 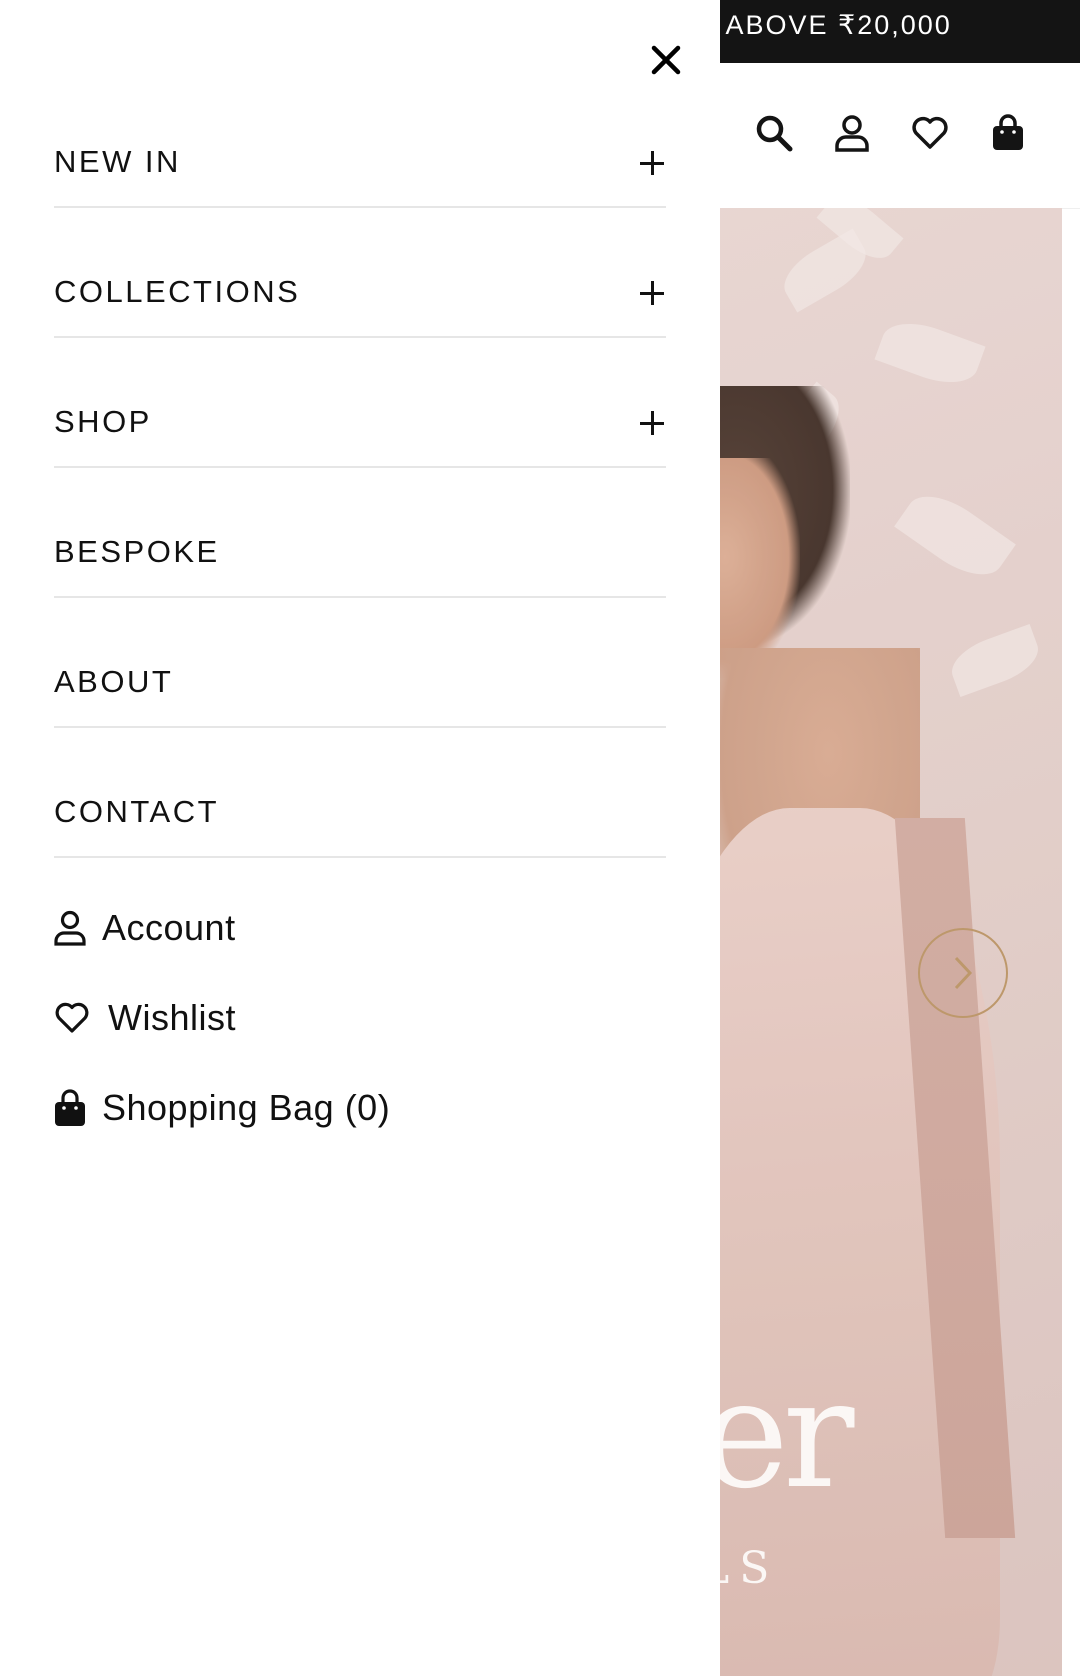 I want to click on nav-item-bespoke: BESPOKE, so click(x=360, y=534).